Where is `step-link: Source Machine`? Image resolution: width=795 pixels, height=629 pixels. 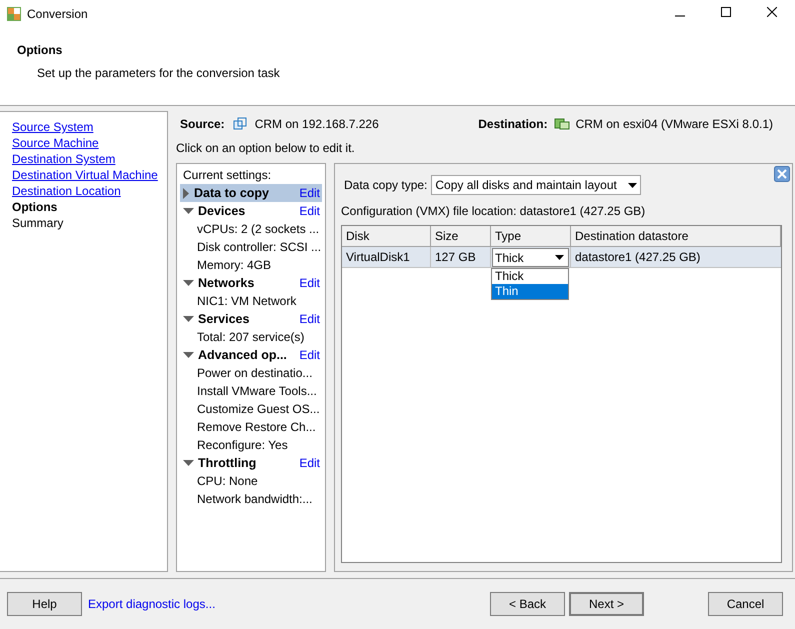
step-link: Source Machine is located at coordinates (55, 143).